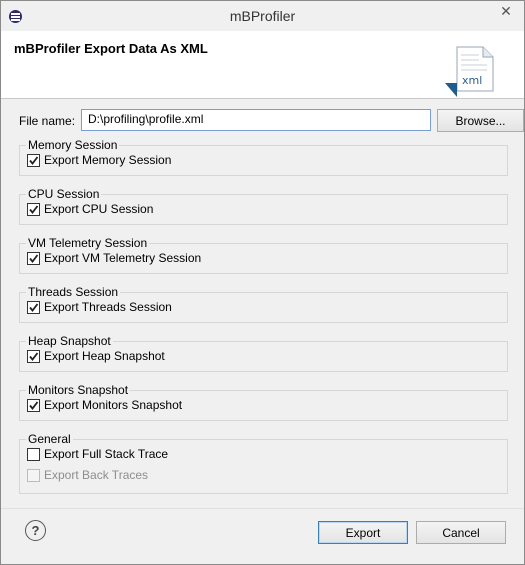 The height and width of the screenshot is (565, 525). What do you see at coordinates (262, 508) in the screenshot?
I see `footer-separator` at bounding box center [262, 508].